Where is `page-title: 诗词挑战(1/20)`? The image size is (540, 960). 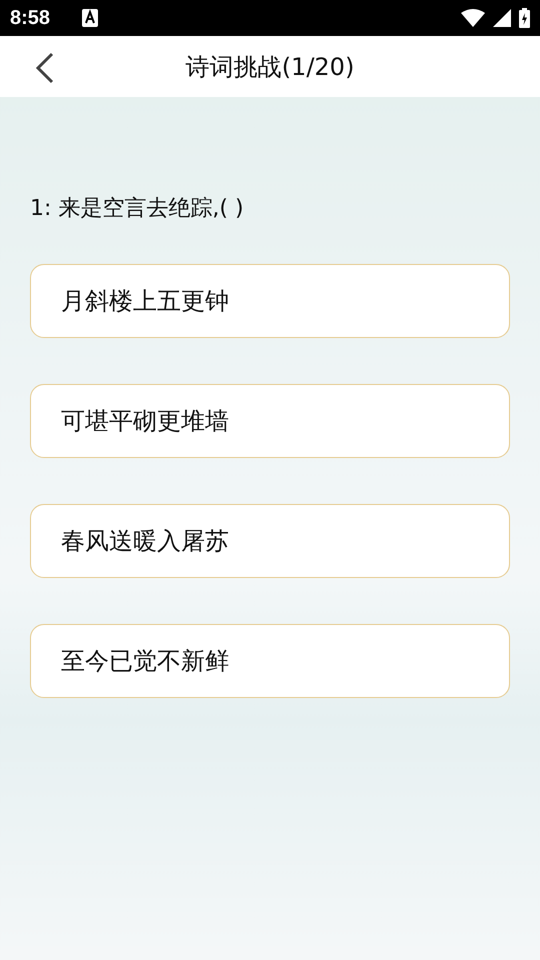 page-title: 诗词挑战(1/20) is located at coordinates (270, 67).